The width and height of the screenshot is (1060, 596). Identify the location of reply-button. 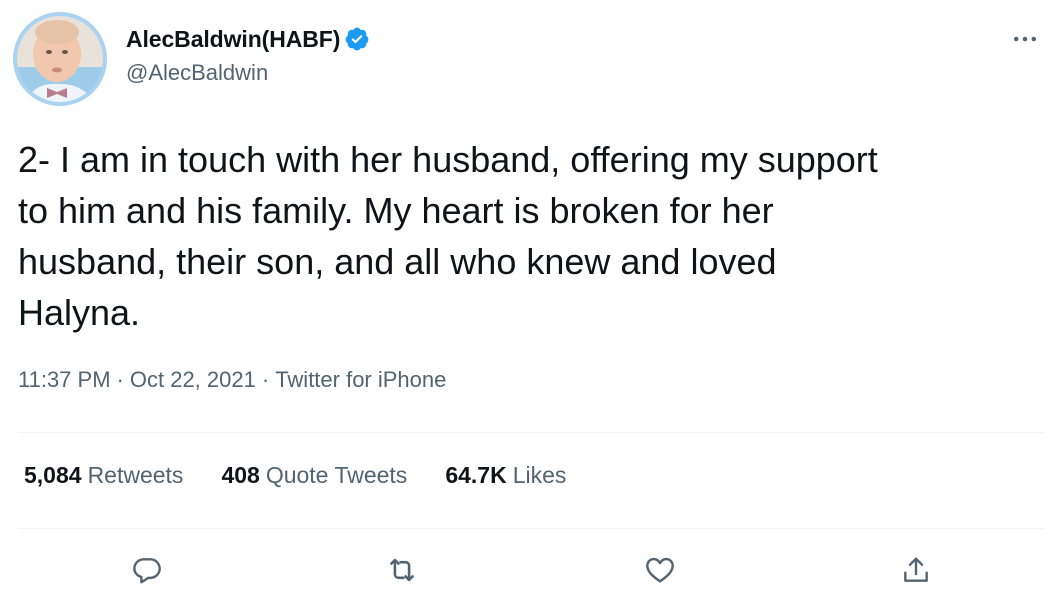
(147, 570).